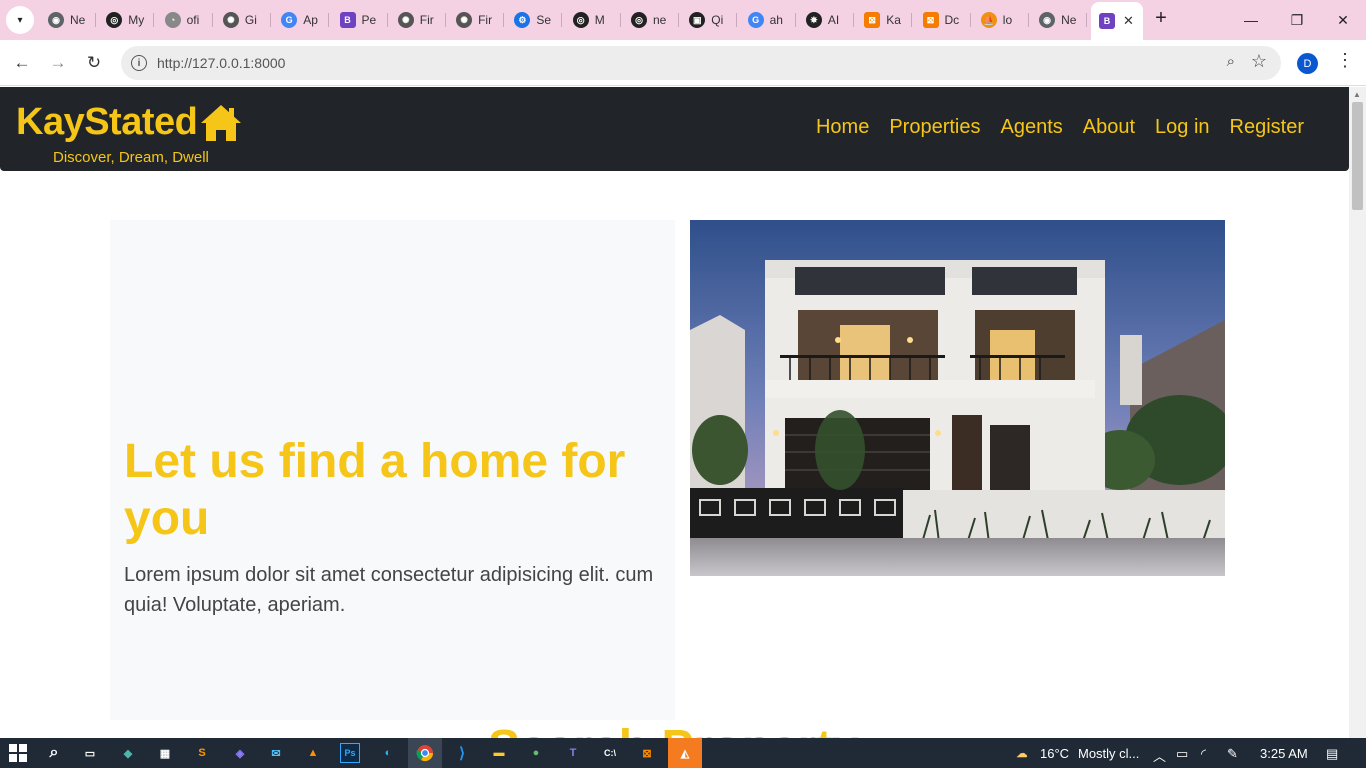 The width and height of the screenshot is (1366, 768). What do you see at coordinates (1022, 753) in the screenshot?
I see `weather-icon: ☁` at bounding box center [1022, 753].